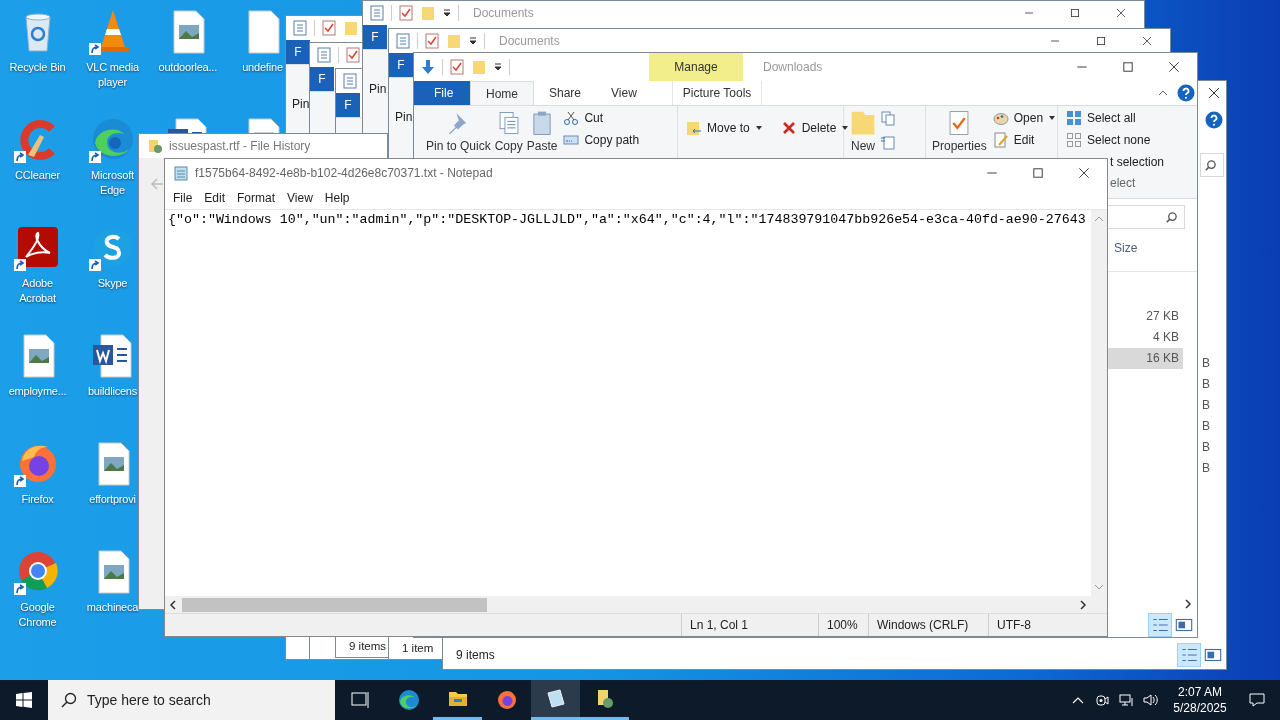 The width and height of the screenshot is (1280, 720). Describe the element at coordinates (843, 625) in the screenshot. I see `status-text: 100%` at that location.